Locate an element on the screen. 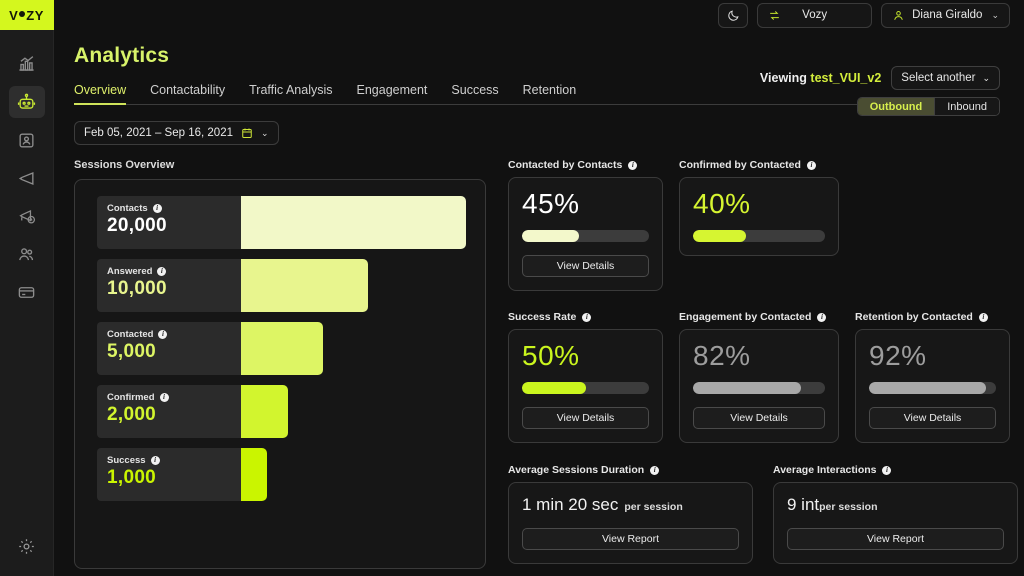 This screenshot has height=576, width=1024. funnel-bar-name-row: Contacted i is located at coordinates (169, 334).